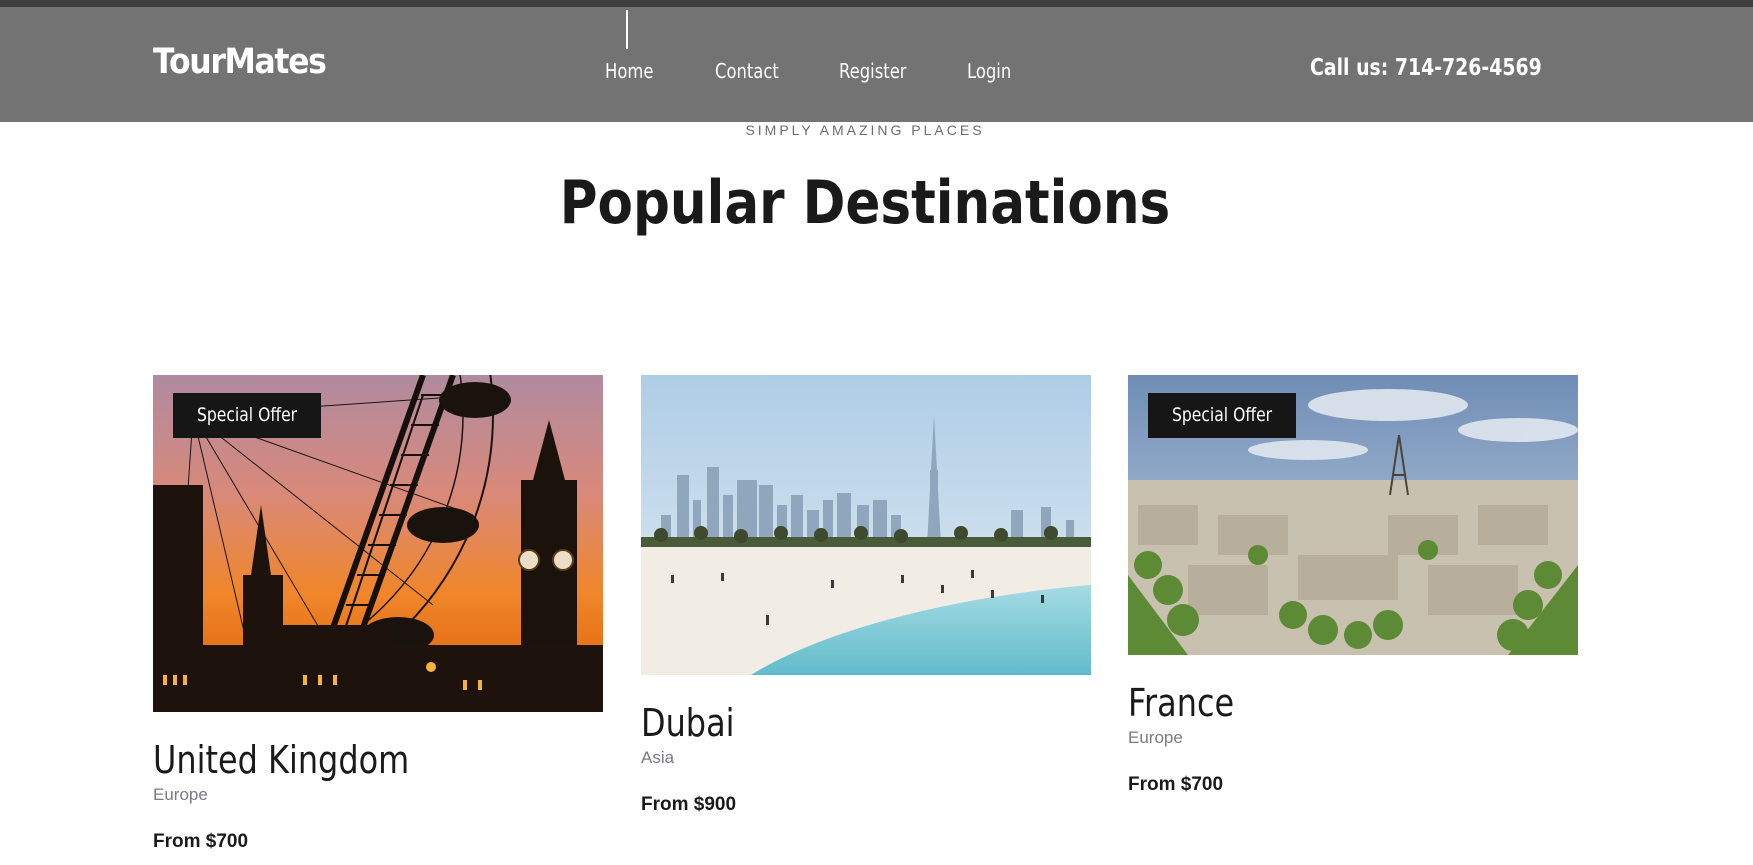 Image resolution: width=1753 pixels, height=865 pixels. Describe the element at coordinates (240, 62) in the screenshot. I see `brand-logo: TourMates` at that location.